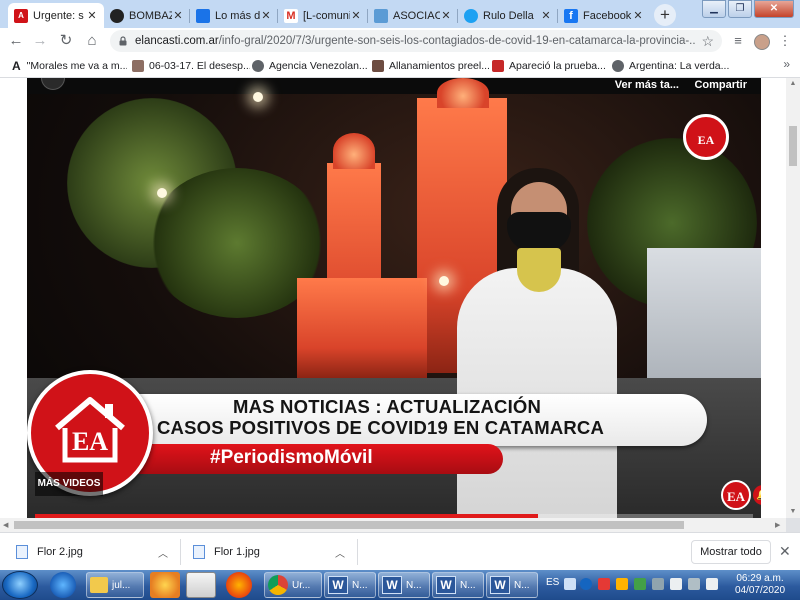 The width and height of the screenshot is (800, 600). Describe the element at coordinates (793, 512) in the screenshot. I see `scroll-down-icon: ▼` at that location.